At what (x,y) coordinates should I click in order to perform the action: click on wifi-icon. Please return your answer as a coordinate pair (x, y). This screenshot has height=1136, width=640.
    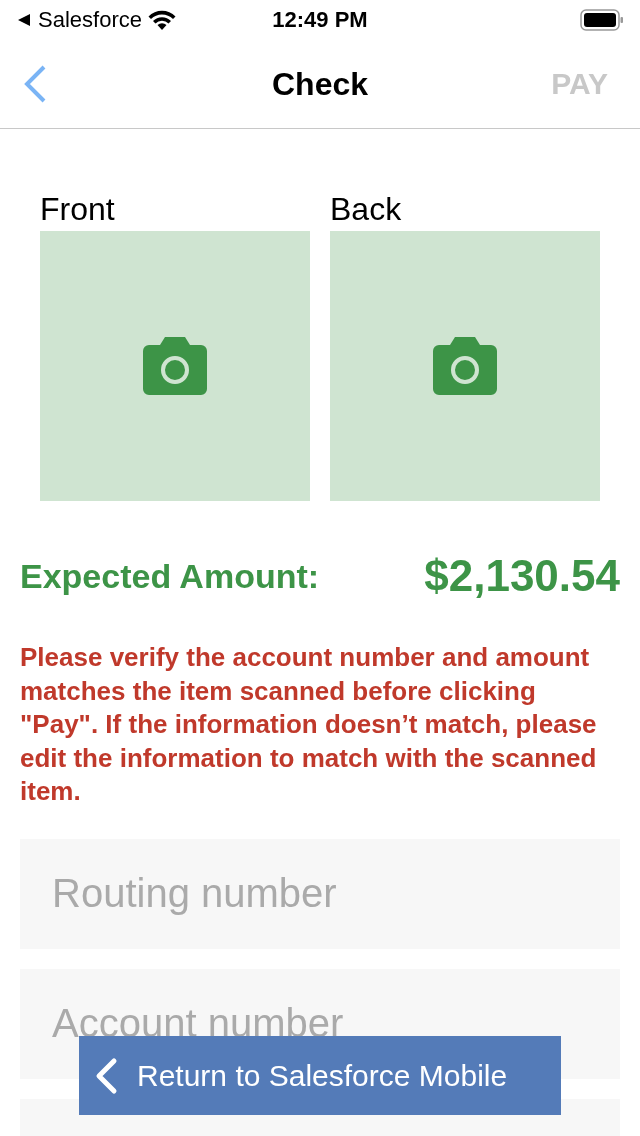
    Looking at the image, I should click on (161, 20).